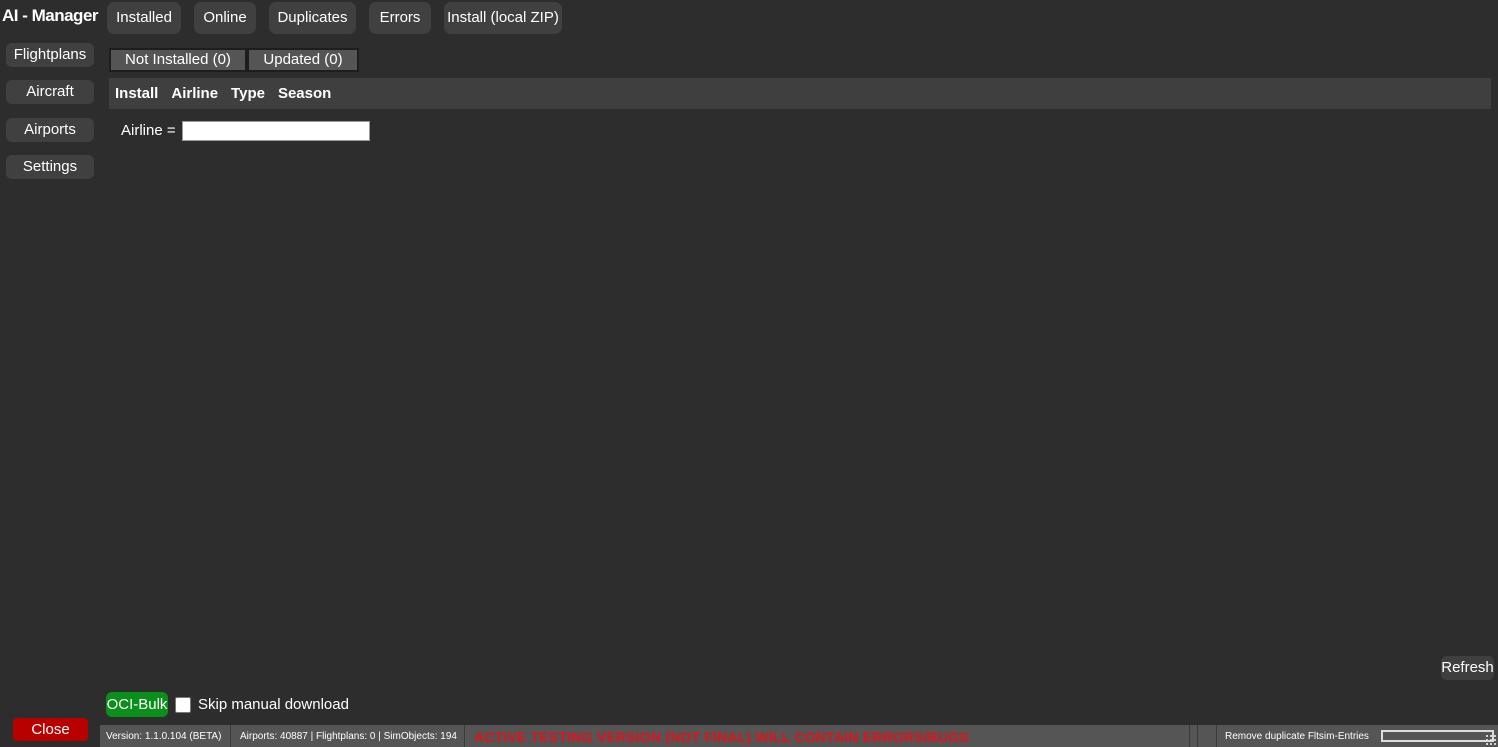 This screenshot has height=747, width=1498. I want to click on resize-grip-icon, so click(1491, 740).